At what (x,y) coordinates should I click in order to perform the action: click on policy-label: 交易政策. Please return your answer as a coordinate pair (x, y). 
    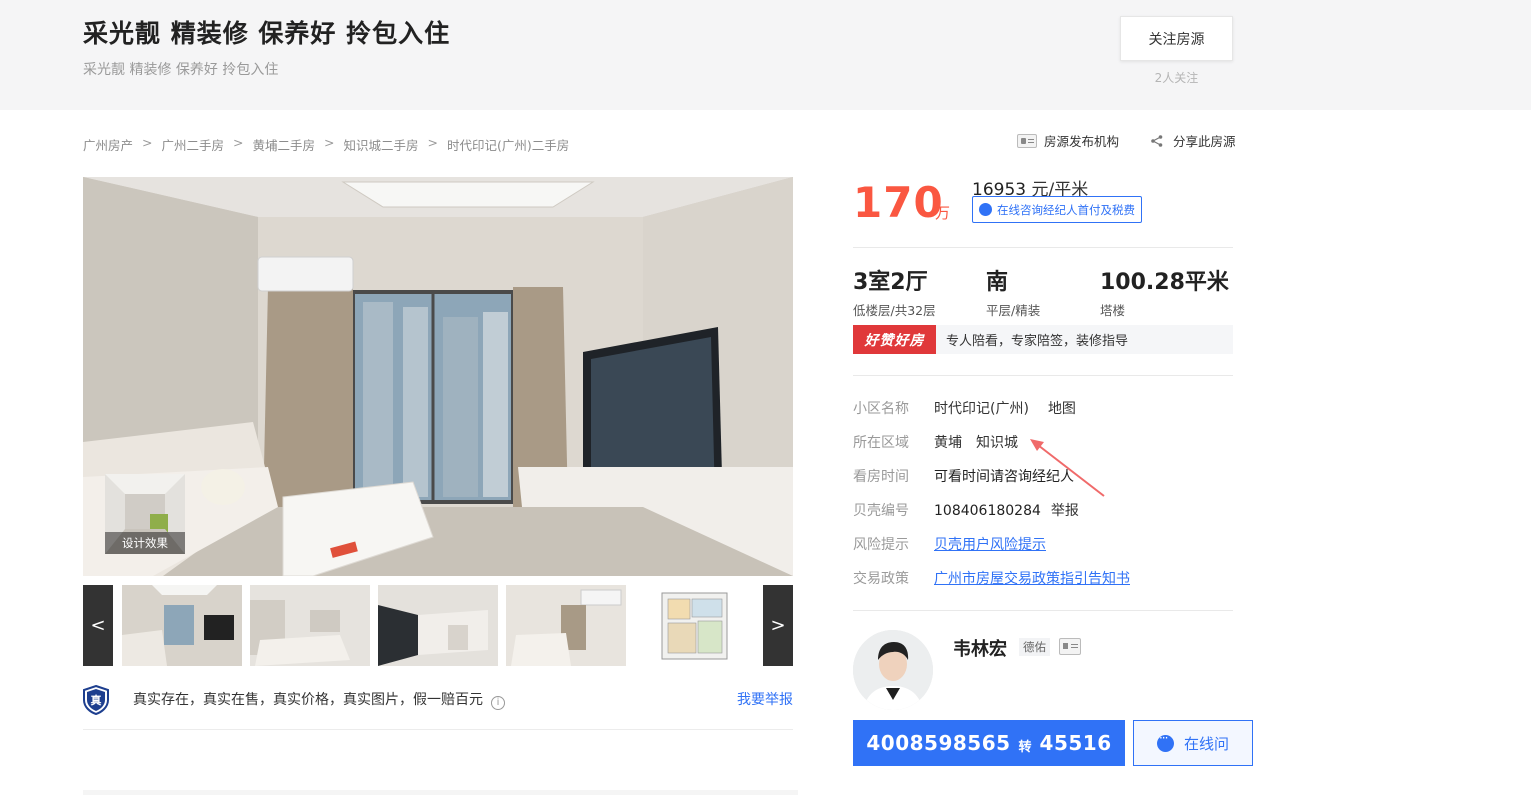
    Looking at the image, I should click on (881, 579).